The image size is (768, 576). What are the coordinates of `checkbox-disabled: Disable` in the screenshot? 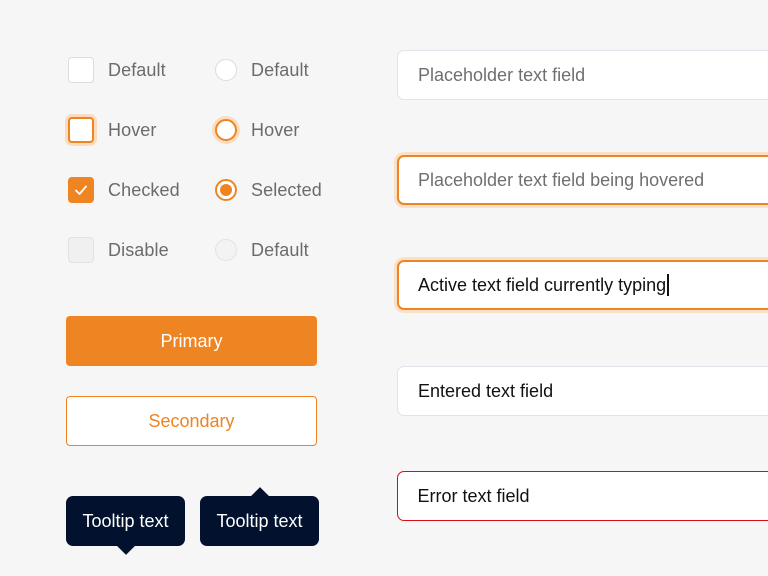 It's located at (118, 250).